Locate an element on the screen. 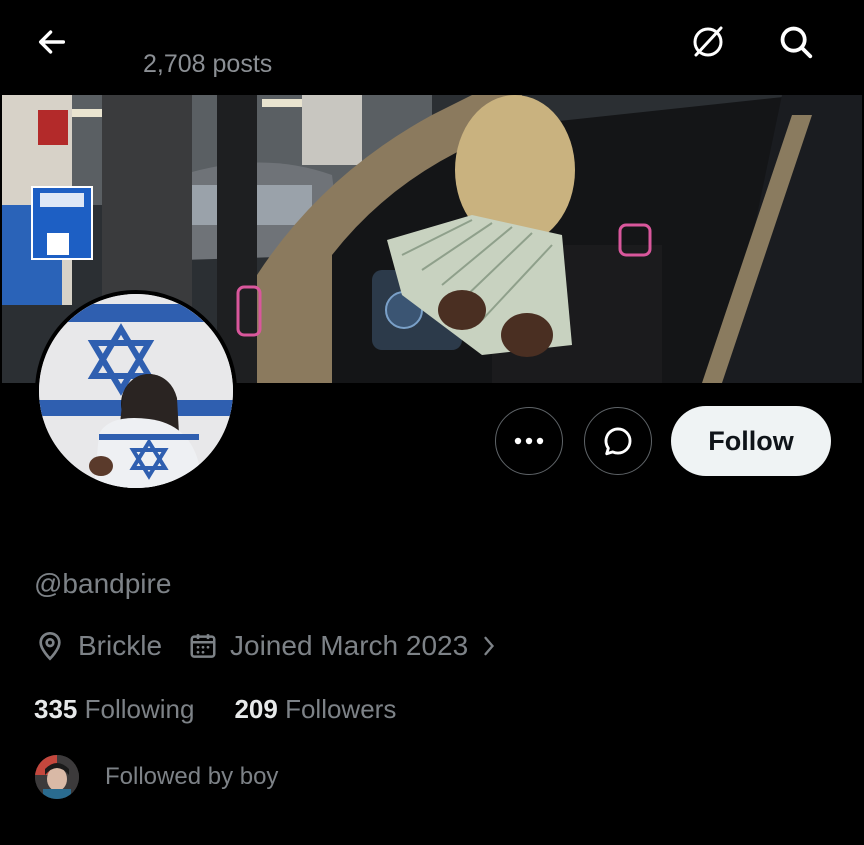  profile-handle: @bandpire is located at coordinates (103, 583).